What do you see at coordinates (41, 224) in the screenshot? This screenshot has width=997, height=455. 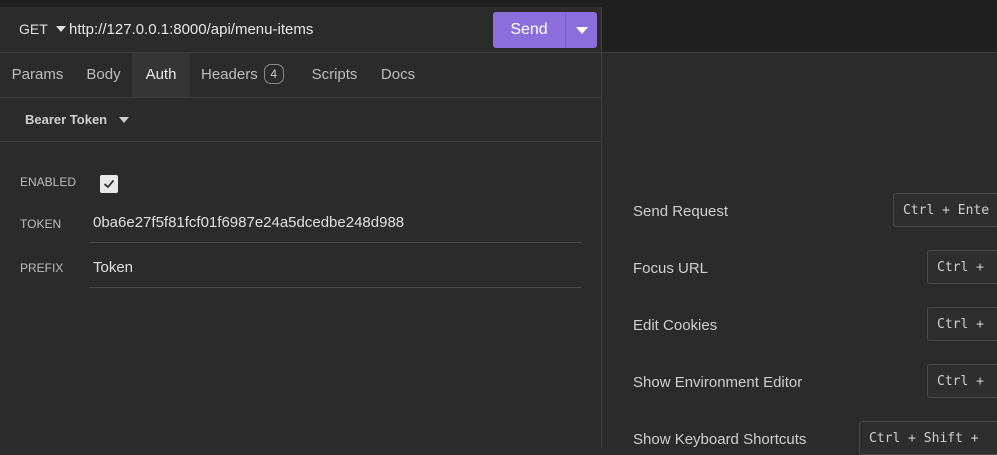 I see `token-label: TOKEN` at bounding box center [41, 224].